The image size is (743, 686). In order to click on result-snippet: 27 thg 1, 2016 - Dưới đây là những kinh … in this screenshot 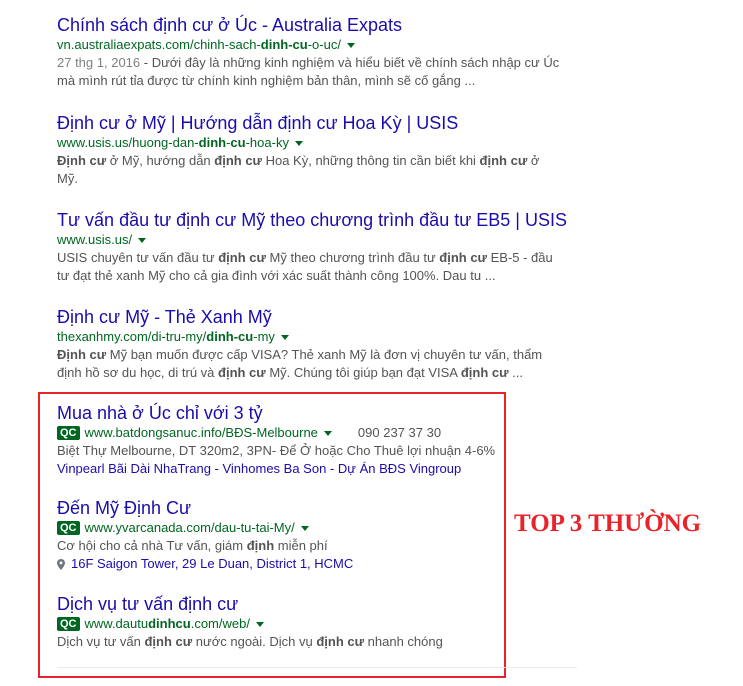, I will do `click(308, 71)`.